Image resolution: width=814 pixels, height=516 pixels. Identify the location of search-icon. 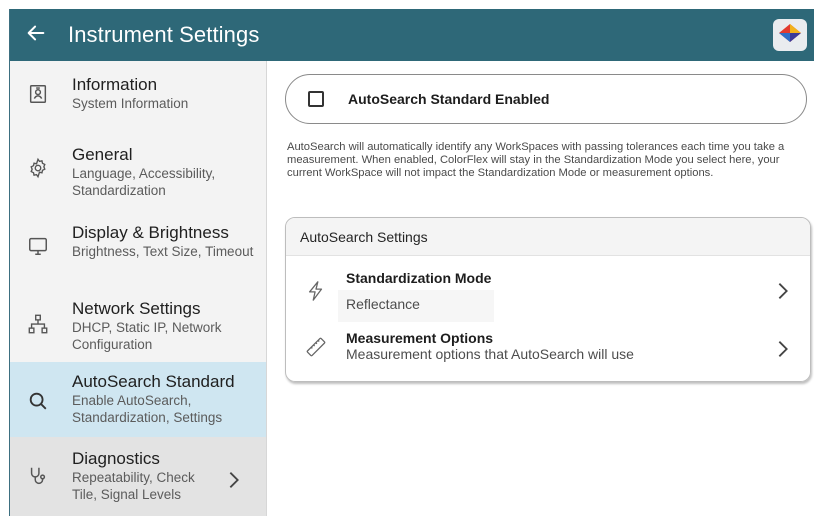
(38, 392).